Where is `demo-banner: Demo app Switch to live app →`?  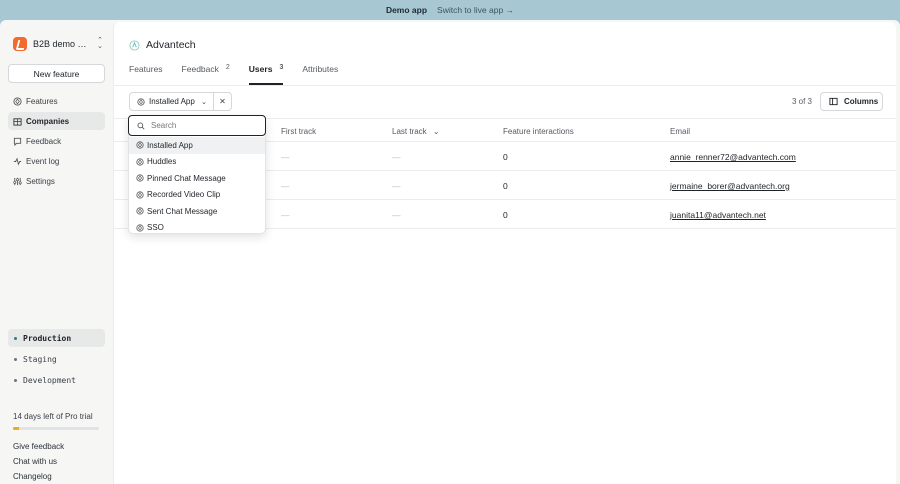 demo-banner: Demo app Switch to live app → is located at coordinates (450, 10).